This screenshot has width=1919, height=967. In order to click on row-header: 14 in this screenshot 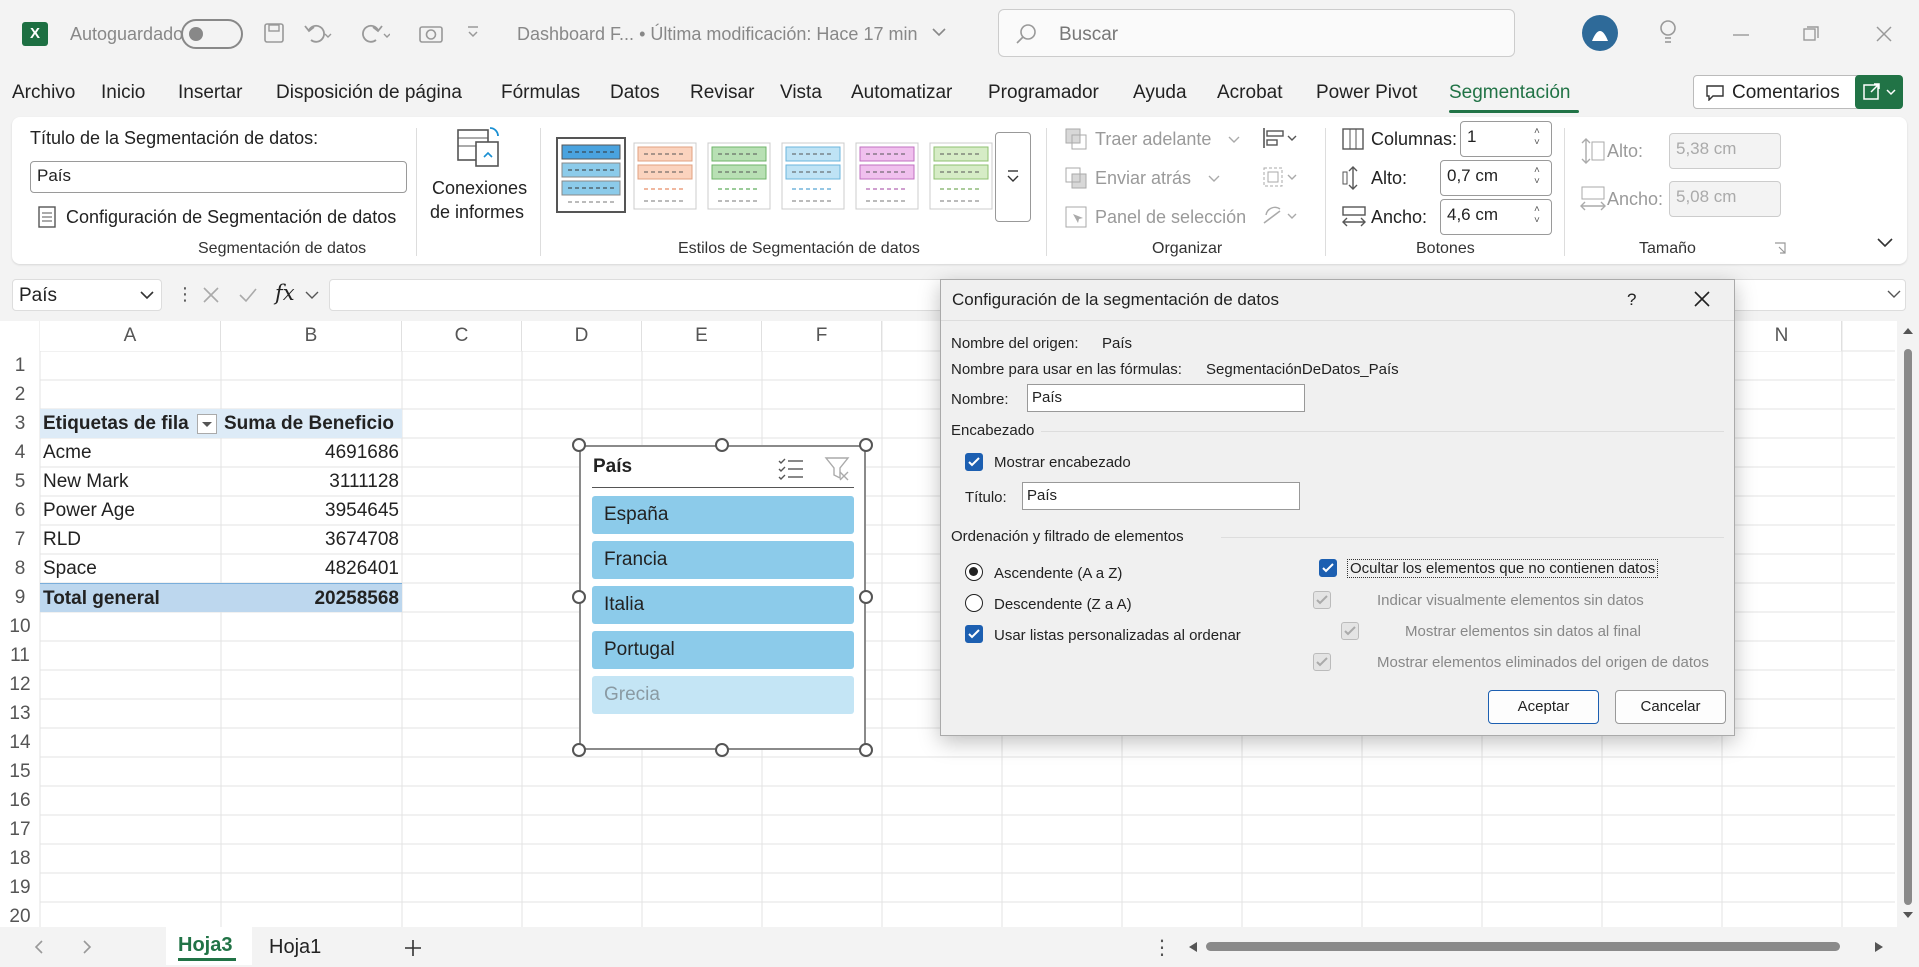, I will do `click(20, 742)`.